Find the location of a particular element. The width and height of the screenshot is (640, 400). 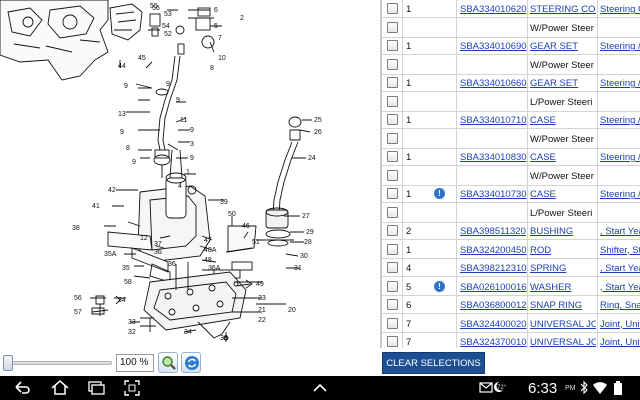

expand-up-button is located at coordinates (320, 388).